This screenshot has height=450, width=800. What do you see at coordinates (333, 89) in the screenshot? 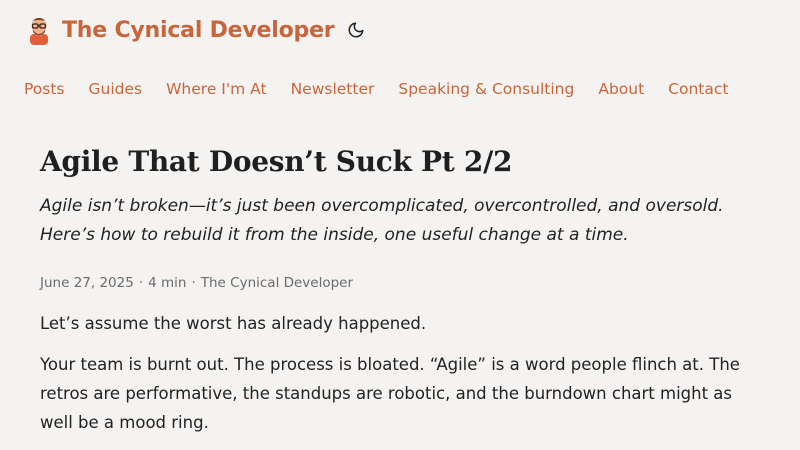
I see `nav-item-newsletter: Newsletter` at bounding box center [333, 89].